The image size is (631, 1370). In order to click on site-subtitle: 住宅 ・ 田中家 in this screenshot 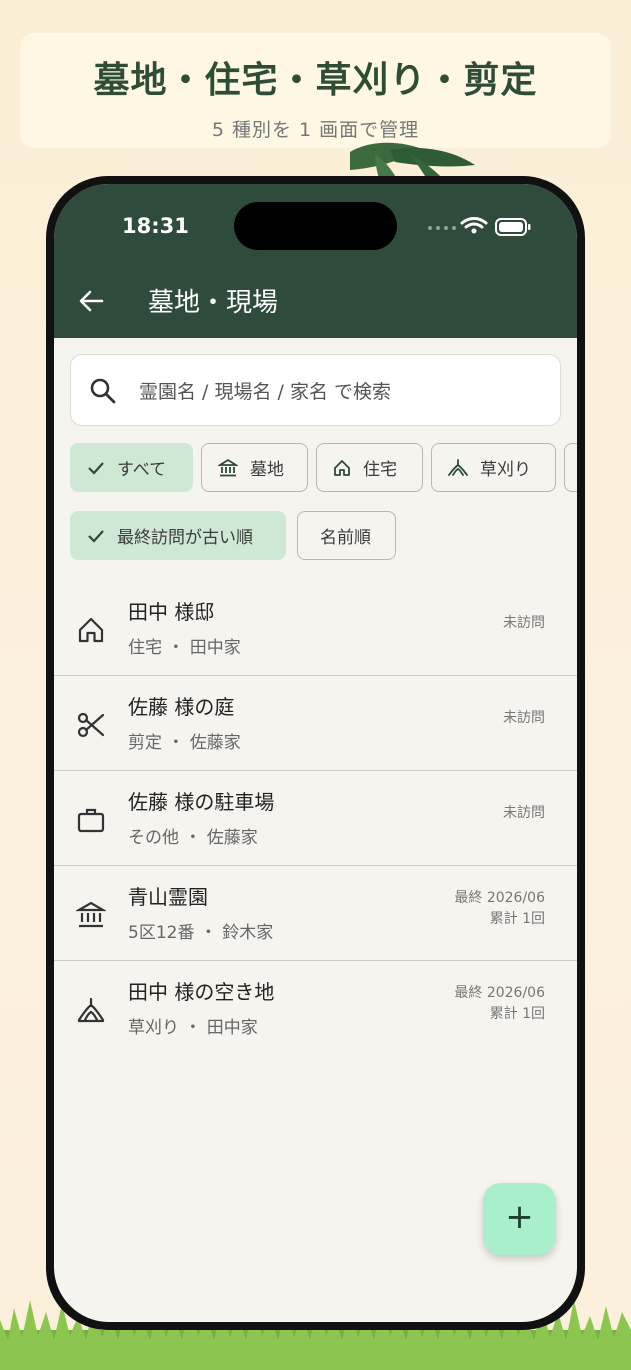, I will do `click(184, 648)`.